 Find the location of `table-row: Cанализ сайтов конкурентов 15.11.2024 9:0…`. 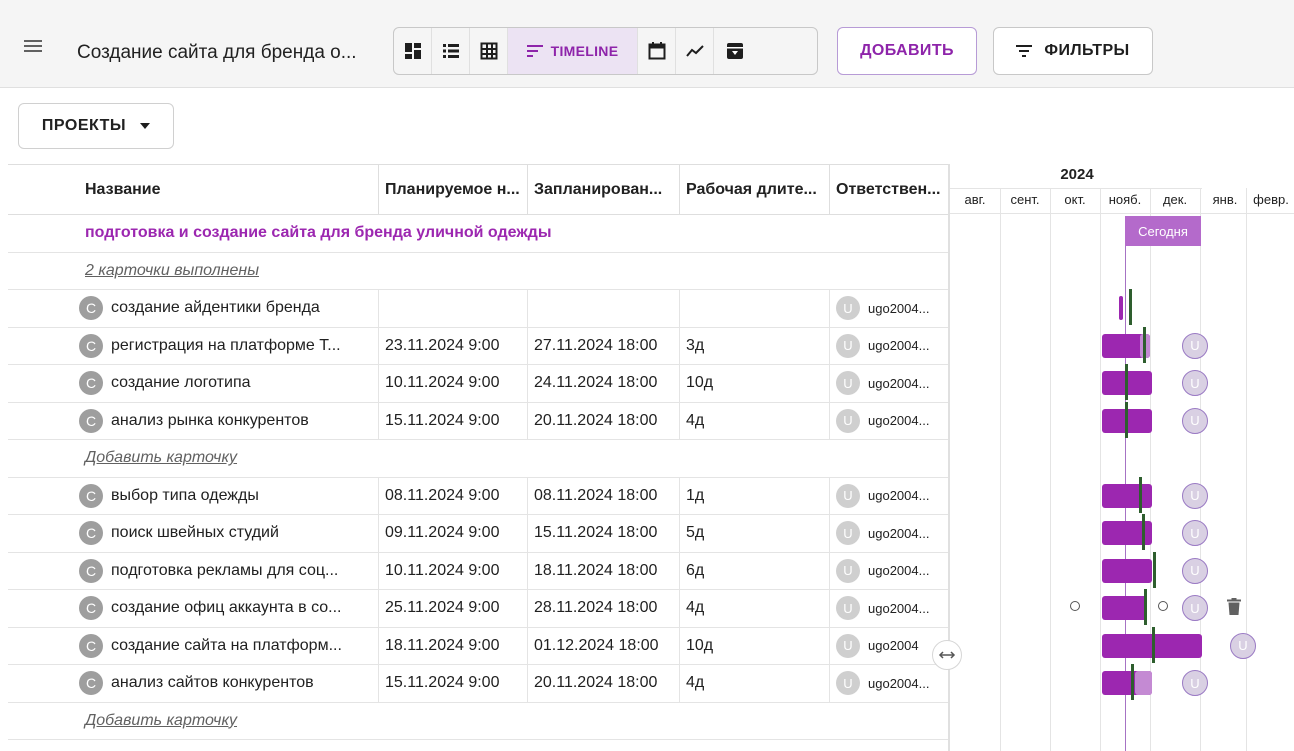

table-row: Cанализ сайтов конкурентов 15.11.2024 9:0… is located at coordinates (478, 684).